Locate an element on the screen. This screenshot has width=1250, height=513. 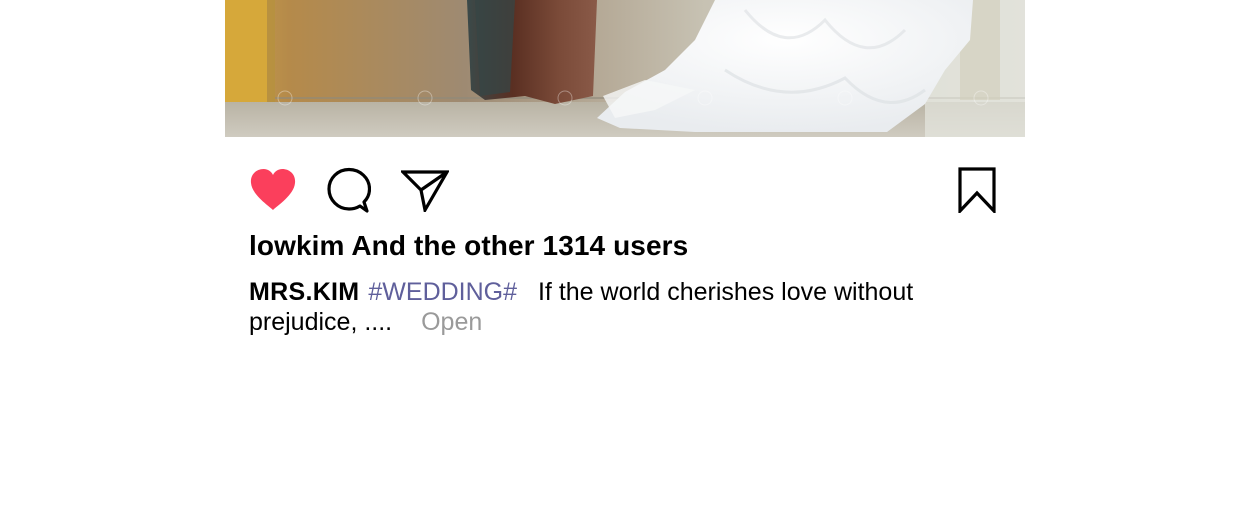
caption-hashtag: #WEDDING# is located at coordinates (442, 292).